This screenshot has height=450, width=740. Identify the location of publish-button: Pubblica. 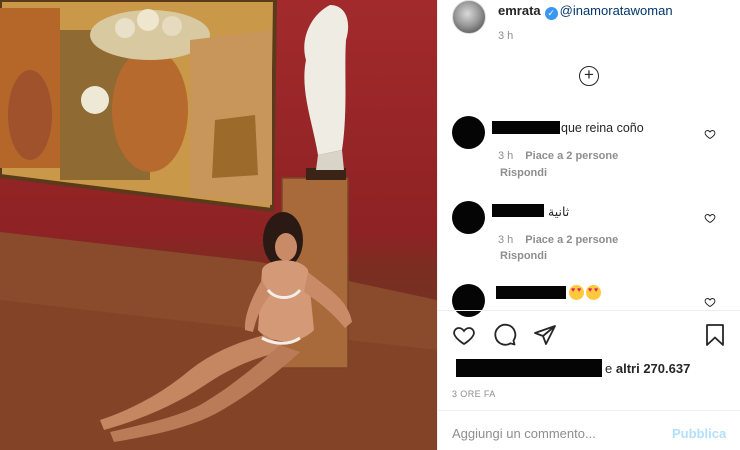
(699, 433).